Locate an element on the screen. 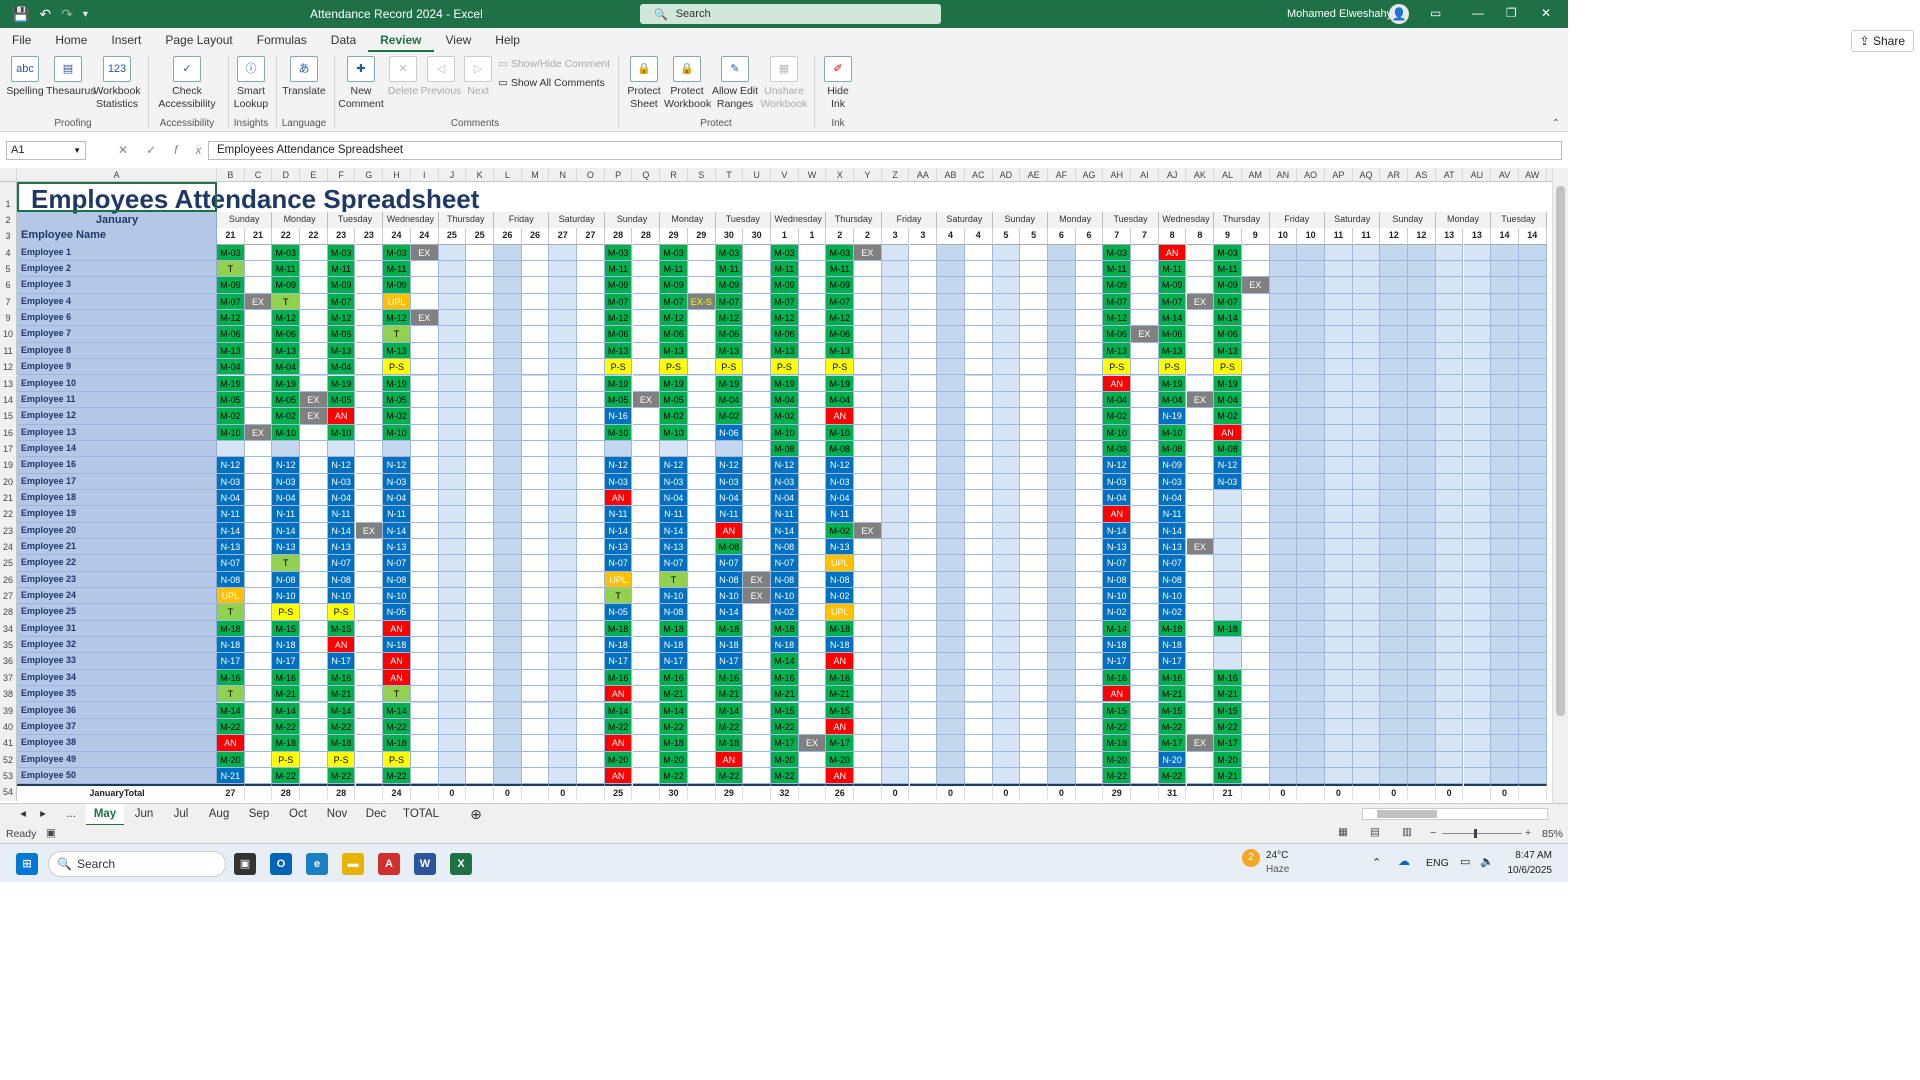 The height and width of the screenshot is (1080, 1920). attendance-cell: M-20 is located at coordinates (1228, 759).